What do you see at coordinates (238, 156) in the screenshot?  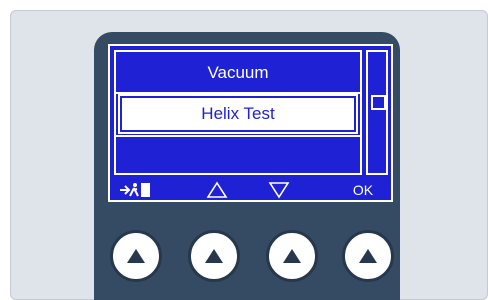 I see `menu-item-empty` at bounding box center [238, 156].